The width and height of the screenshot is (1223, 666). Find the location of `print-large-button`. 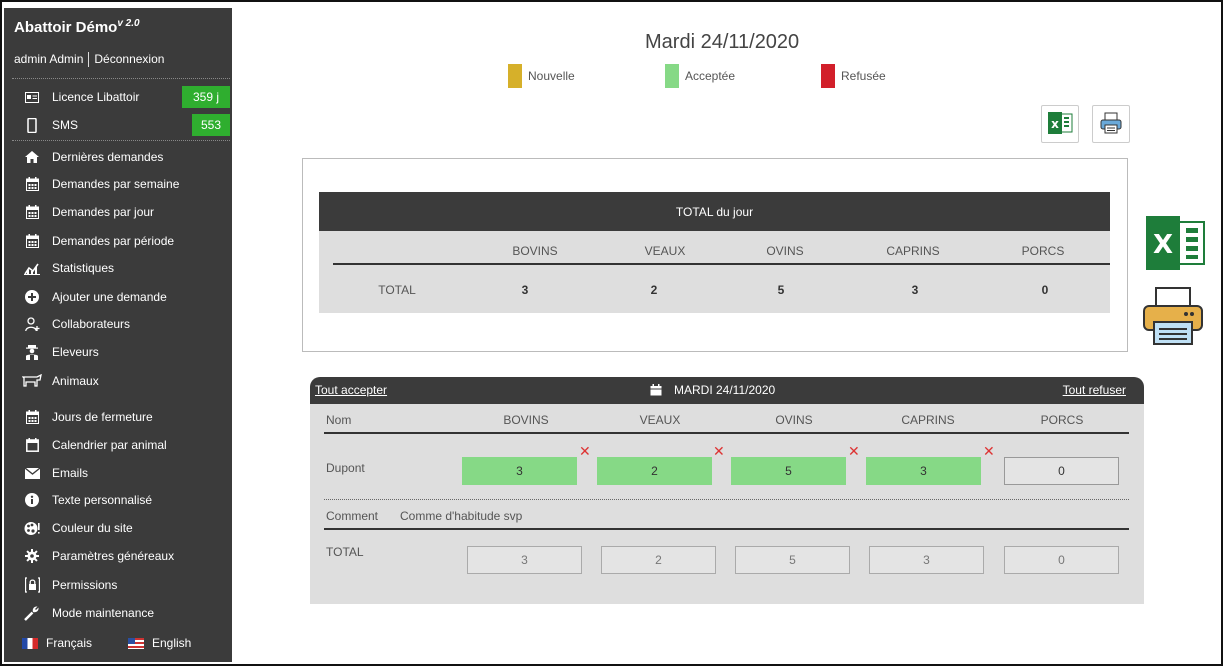

print-large-button is located at coordinates (1173, 317).